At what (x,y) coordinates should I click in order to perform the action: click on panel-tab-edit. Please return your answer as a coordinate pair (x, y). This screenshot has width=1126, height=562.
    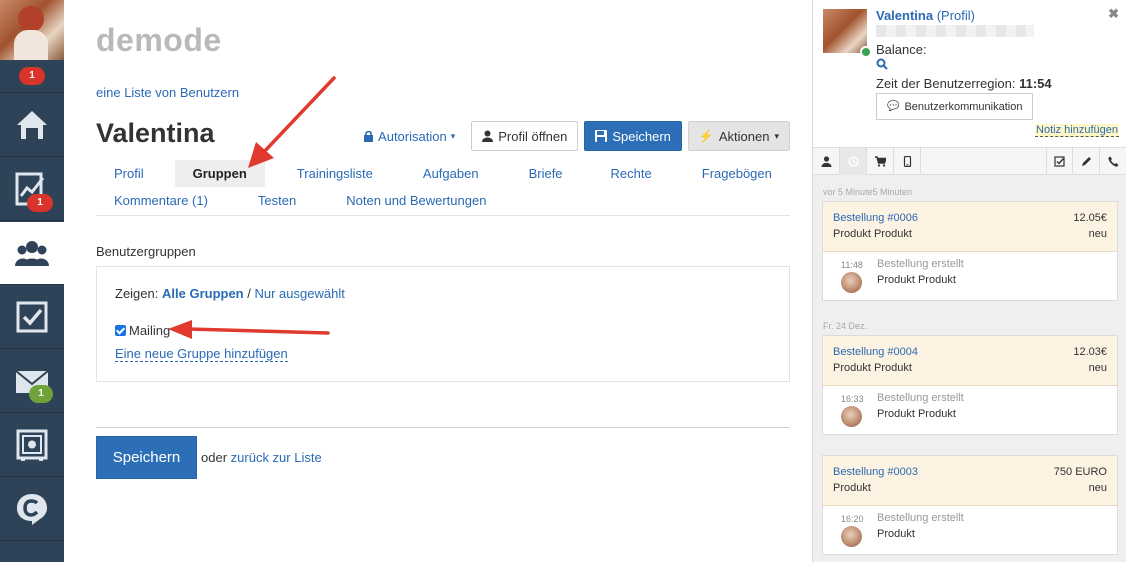
    Looking at the image, I should click on (1086, 161).